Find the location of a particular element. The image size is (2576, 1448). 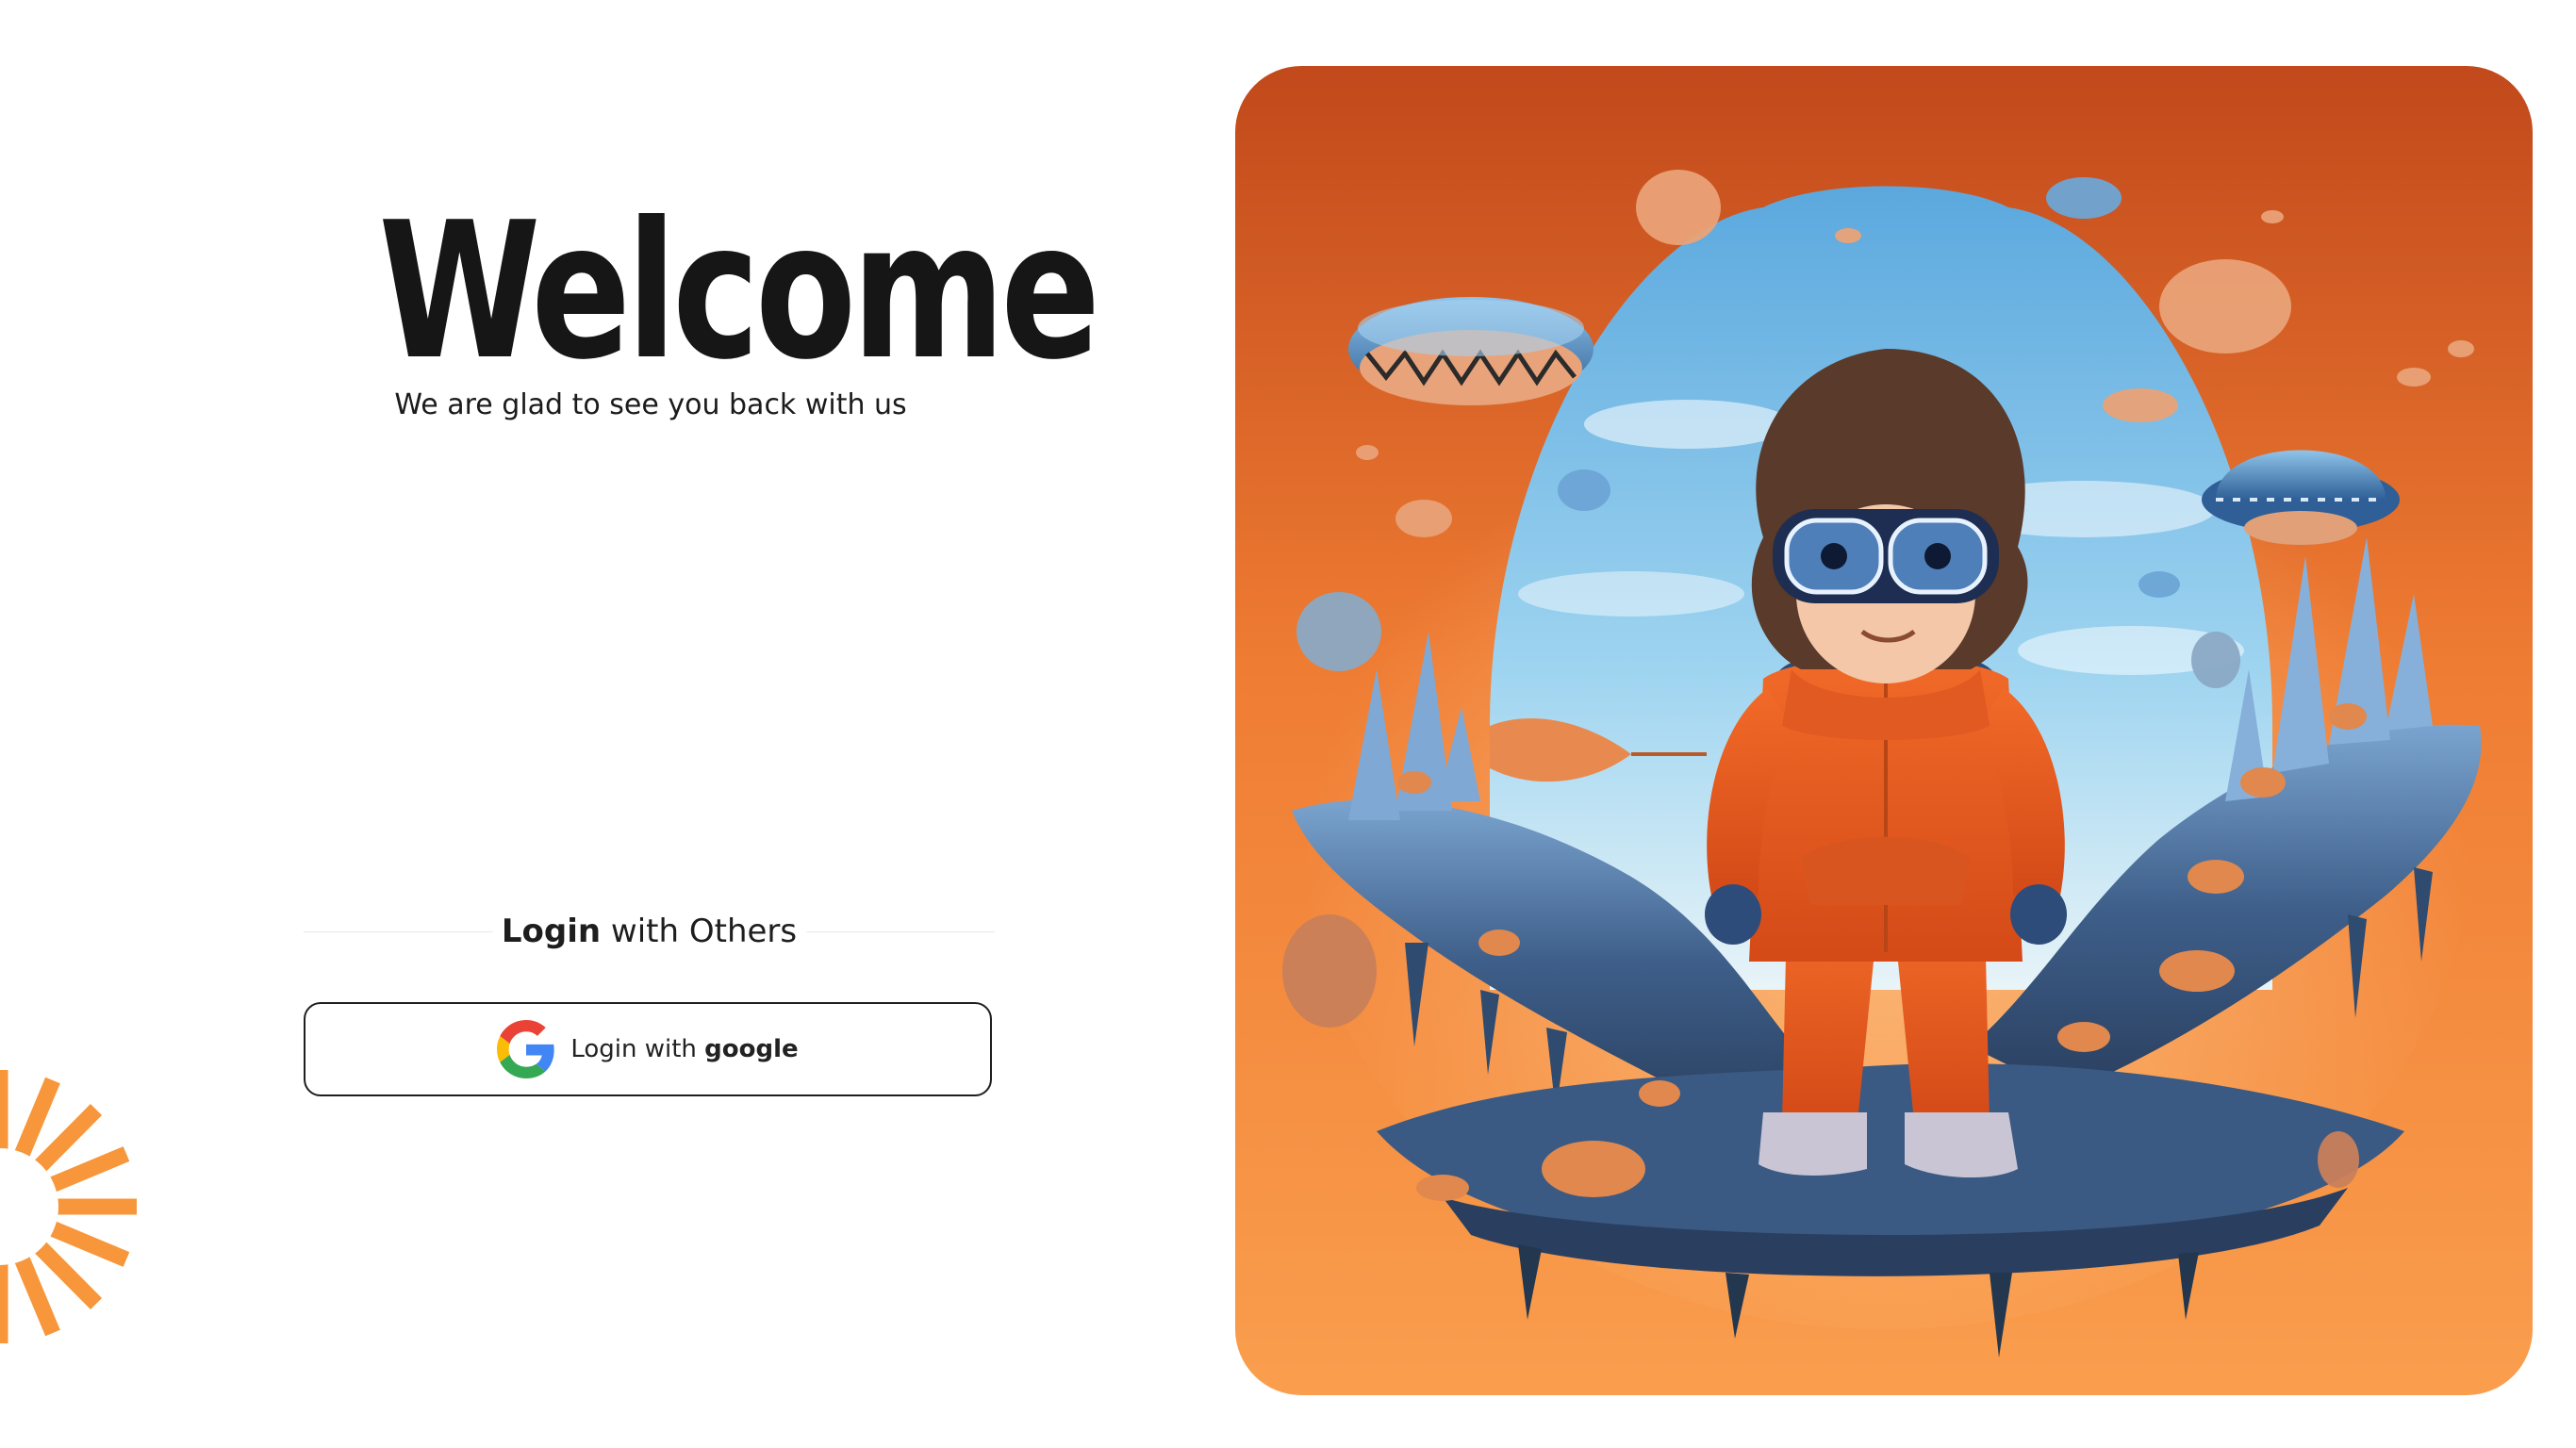

google-login-label: Login with google is located at coordinates (684, 1049).